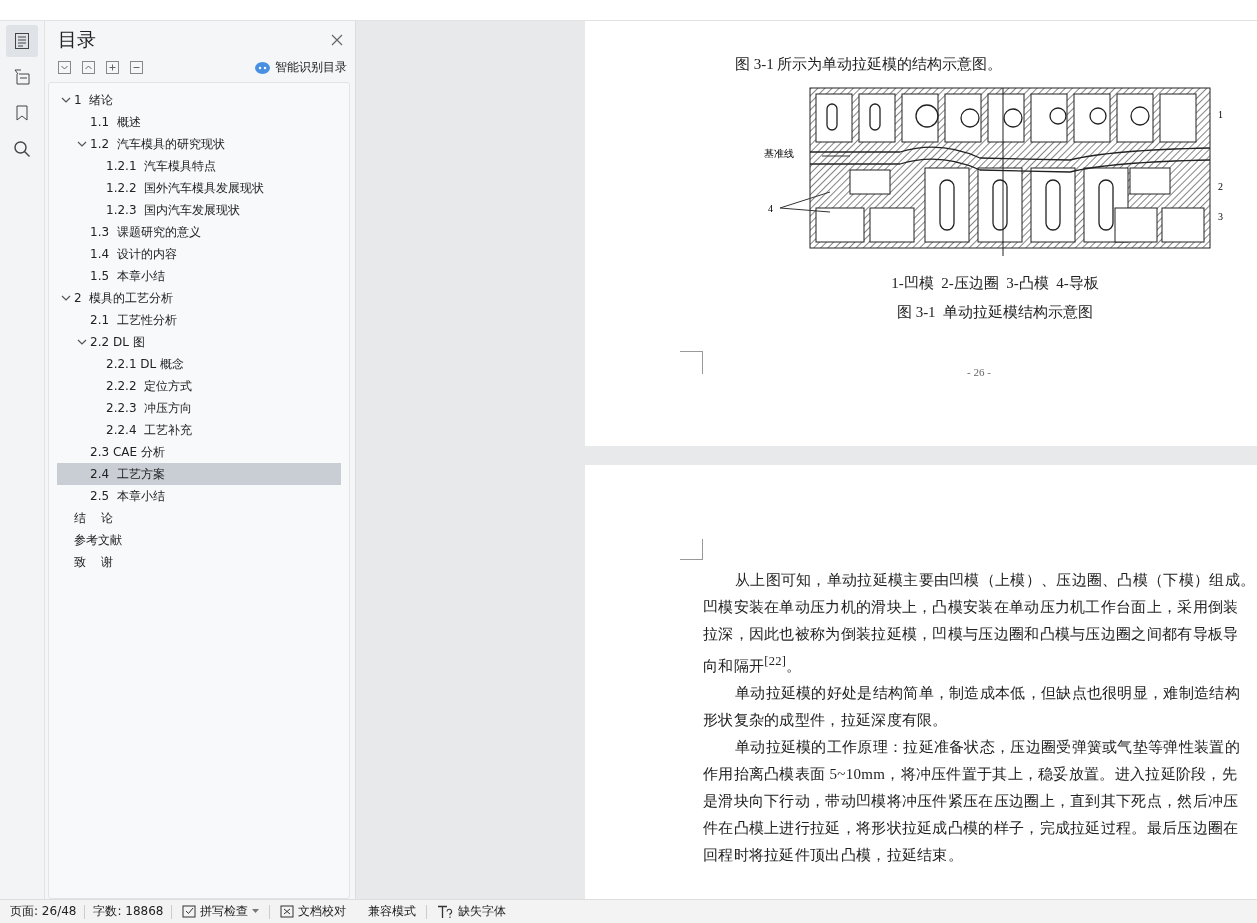 The width and height of the screenshot is (1257, 923). I want to click on body-paragraph: 单动拉延模的好处是结构简单，制造成本低，但缺点也很明显，难制造结构 形状复杂的成型件，拉延深度有限。, so click(972, 707).